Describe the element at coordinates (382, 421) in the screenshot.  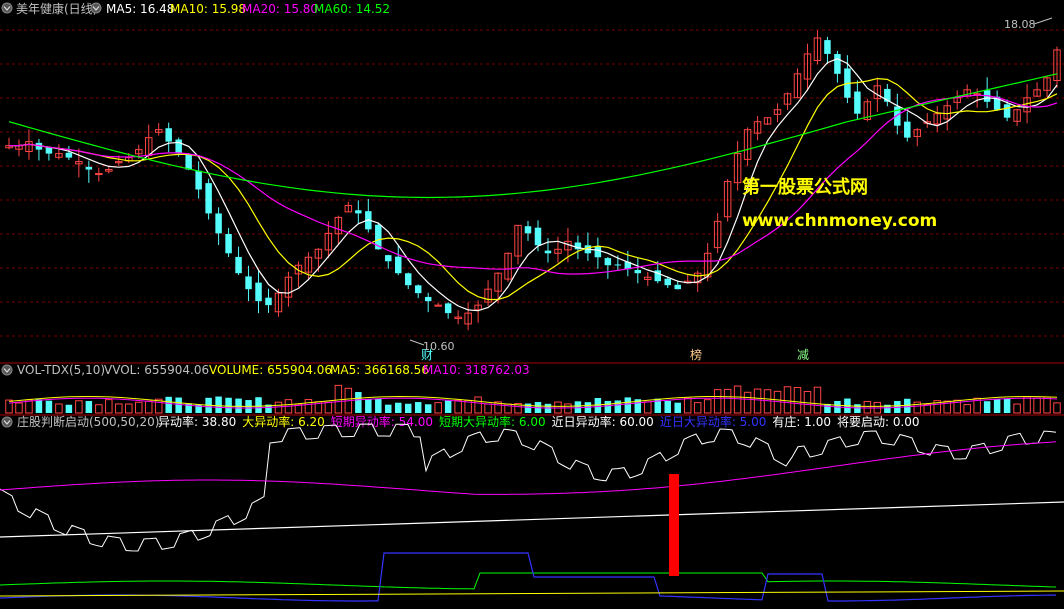
I see `indicator-value-2: 短期异动率: 54.00` at that location.